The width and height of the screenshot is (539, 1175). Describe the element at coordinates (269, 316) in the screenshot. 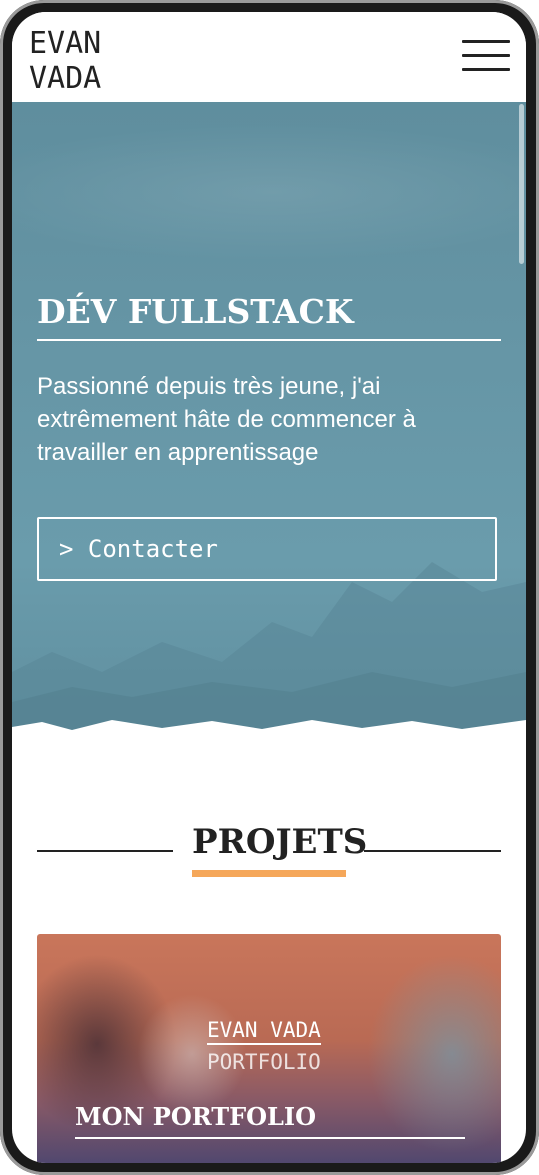

I see `hero-title: DÉV FULLSTACK` at that location.